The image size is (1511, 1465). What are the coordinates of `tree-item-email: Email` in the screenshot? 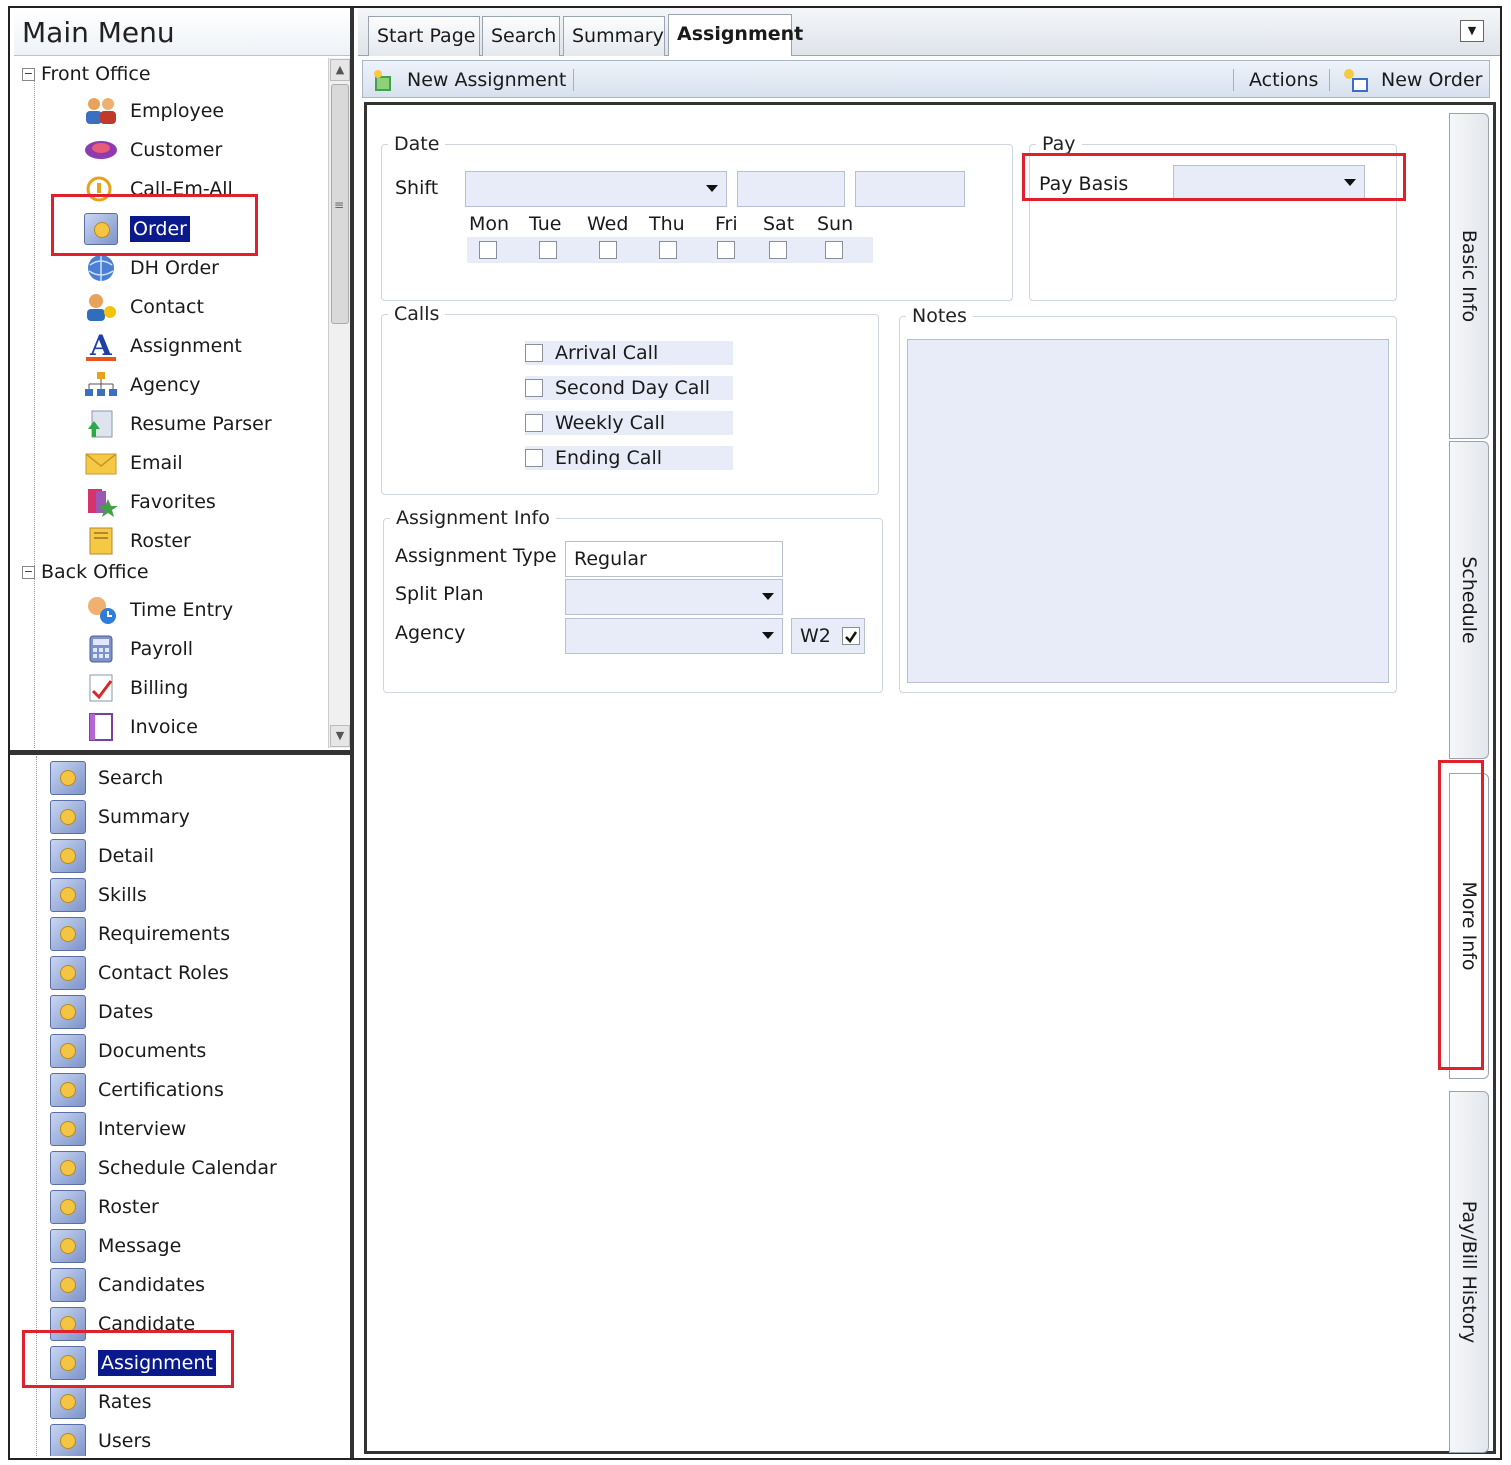 It's located at (133, 463).